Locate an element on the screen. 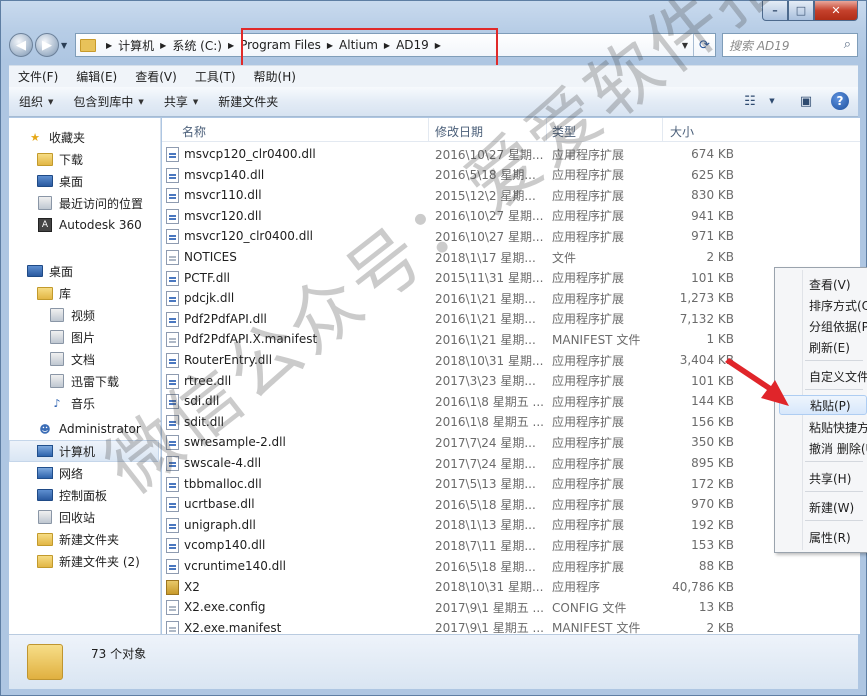 This screenshot has height=696, width=867. sidebar-item-recent: 最近访问的位置 is located at coordinates (90, 203).